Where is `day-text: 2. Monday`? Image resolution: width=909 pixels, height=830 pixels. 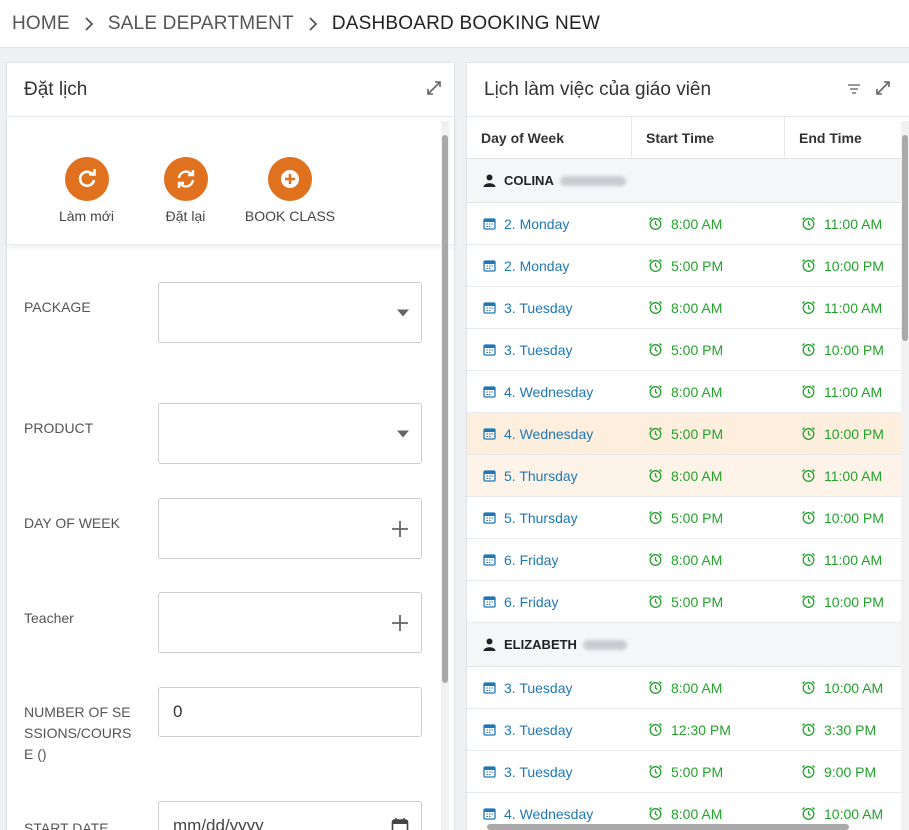 day-text: 2. Monday is located at coordinates (537, 223).